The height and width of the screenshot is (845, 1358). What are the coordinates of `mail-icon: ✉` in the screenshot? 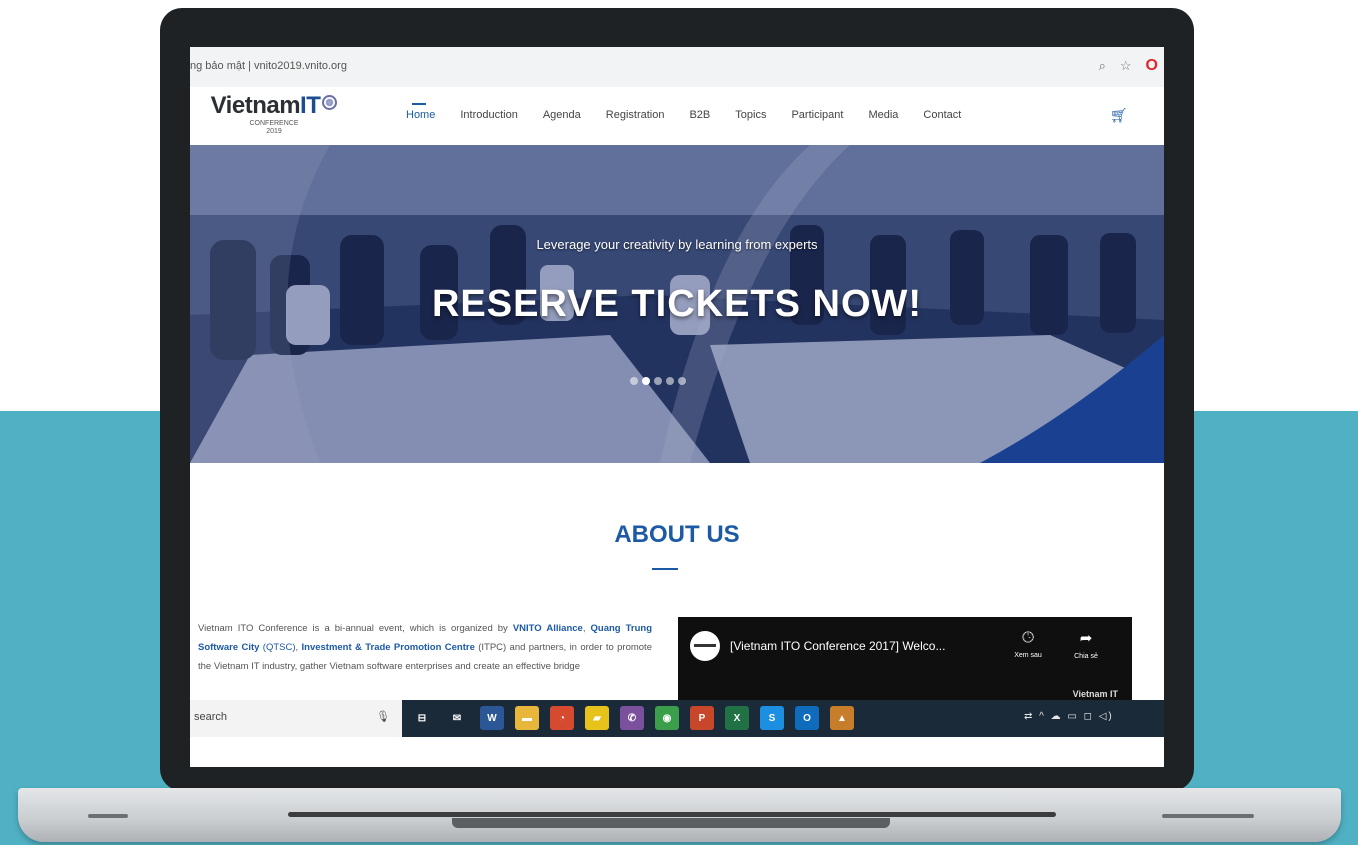 It's located at (457, 718).